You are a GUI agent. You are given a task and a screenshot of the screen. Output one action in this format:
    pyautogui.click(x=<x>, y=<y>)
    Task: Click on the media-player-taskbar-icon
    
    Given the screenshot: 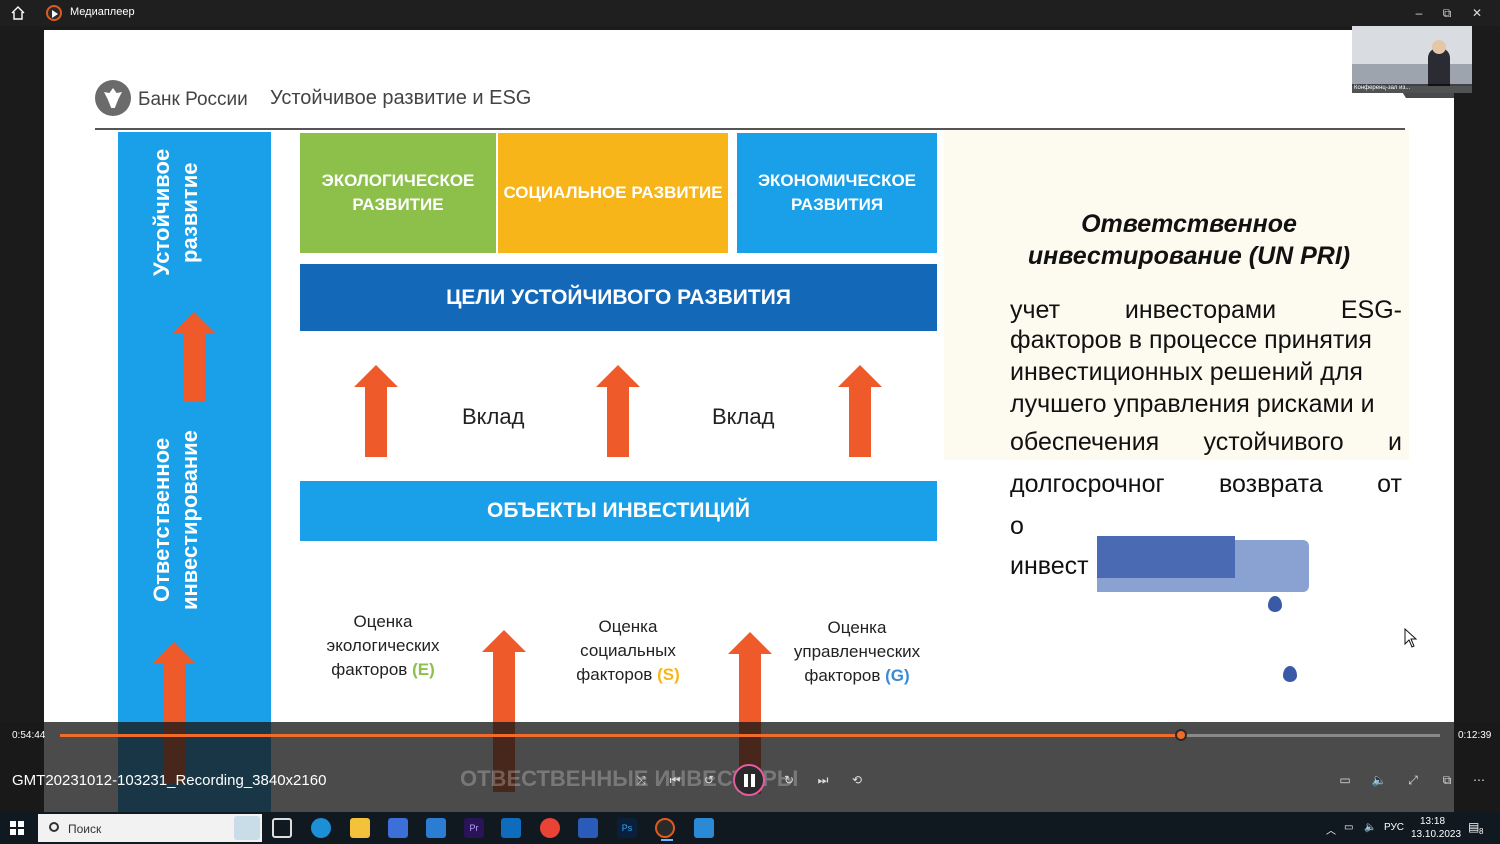 What is the action you would take?
    pyautogui.click(x=665, y=829)
    